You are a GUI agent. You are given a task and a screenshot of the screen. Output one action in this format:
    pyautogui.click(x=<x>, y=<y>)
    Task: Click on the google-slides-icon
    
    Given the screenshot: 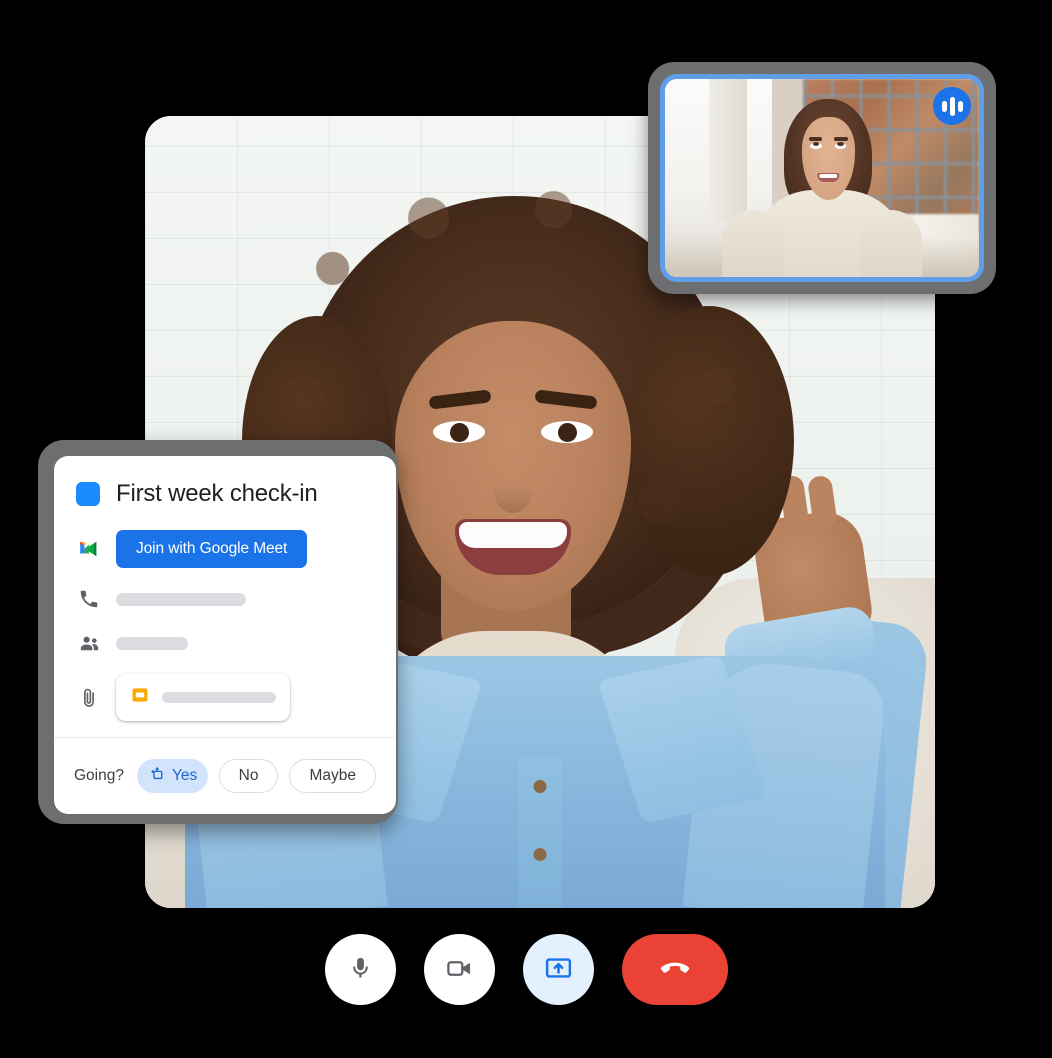 What is the action you would take?
    pyautogui.click(x=140, y=697)
    